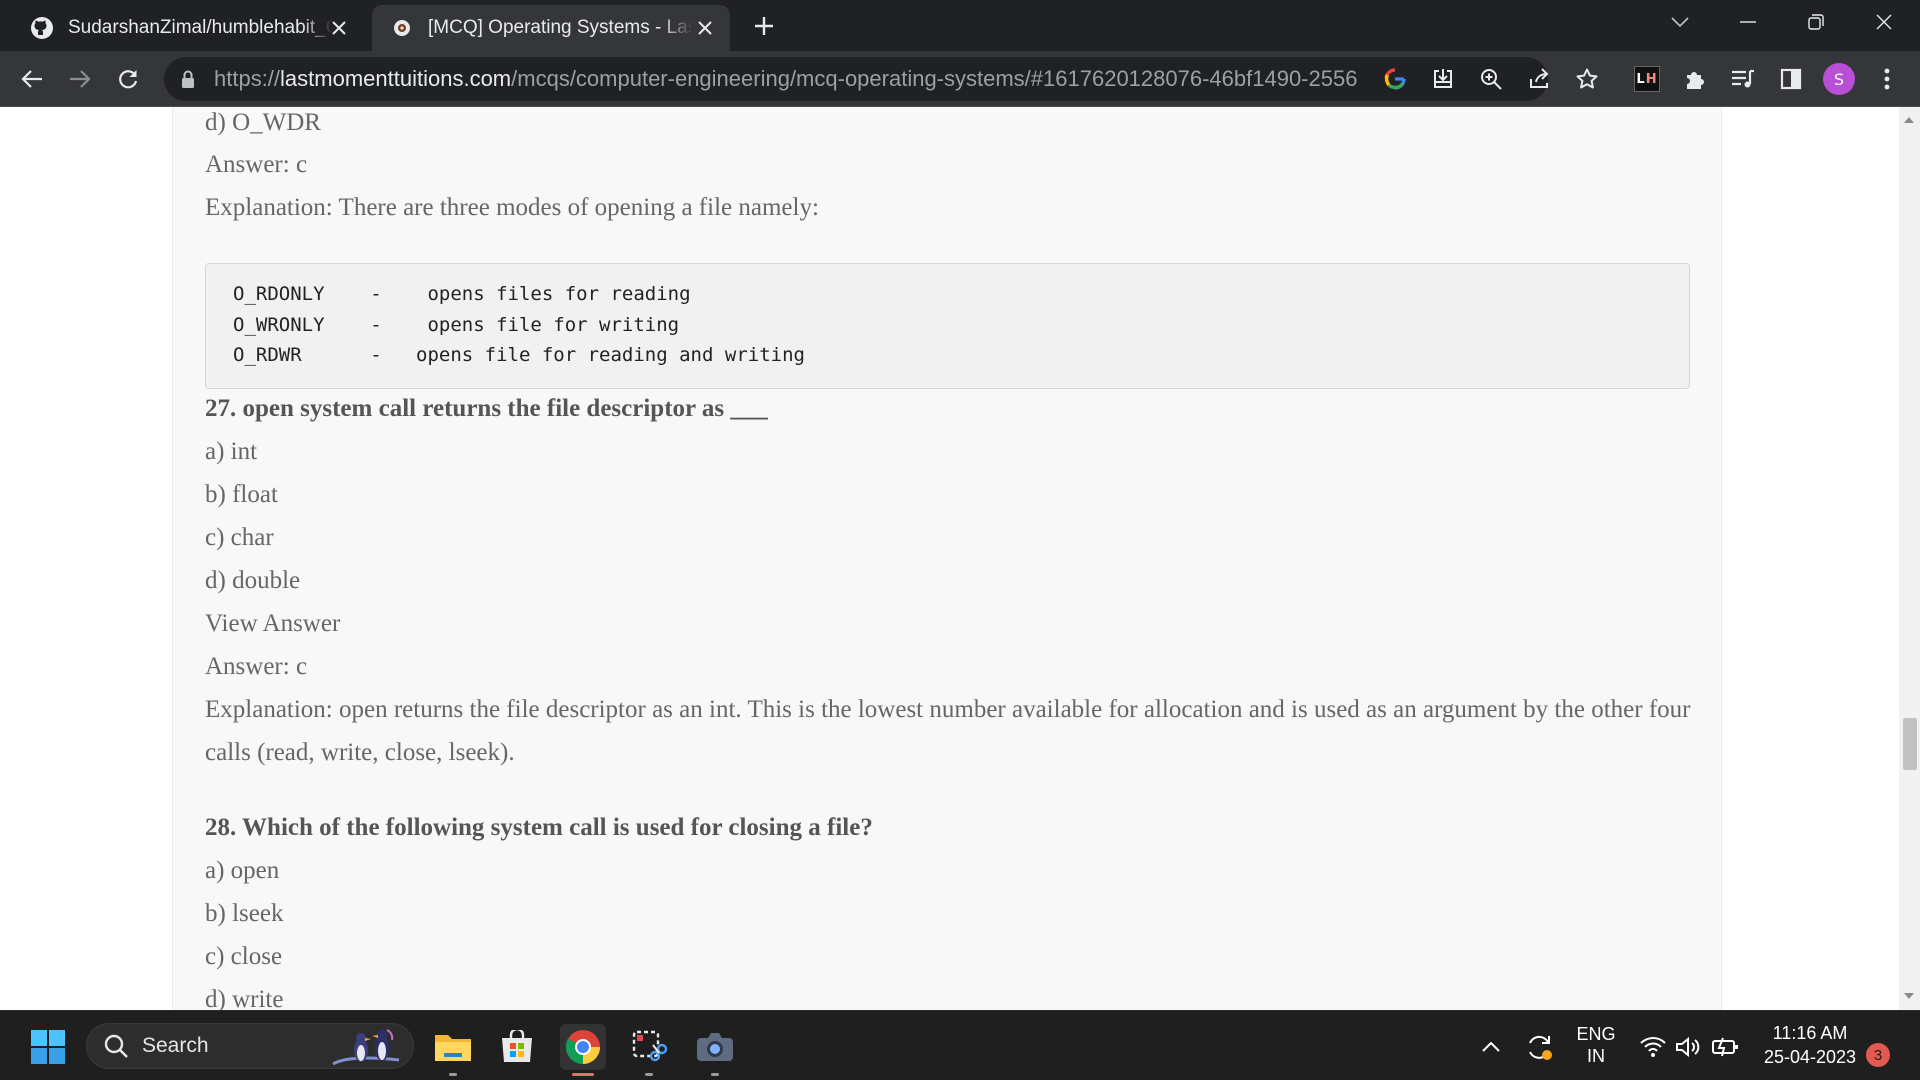 The image size is (1920, 1080). What do you see at coordinates (402, 28) in the screenshot?
I see `site-favicon-icon` at bounding box center [402, 28].